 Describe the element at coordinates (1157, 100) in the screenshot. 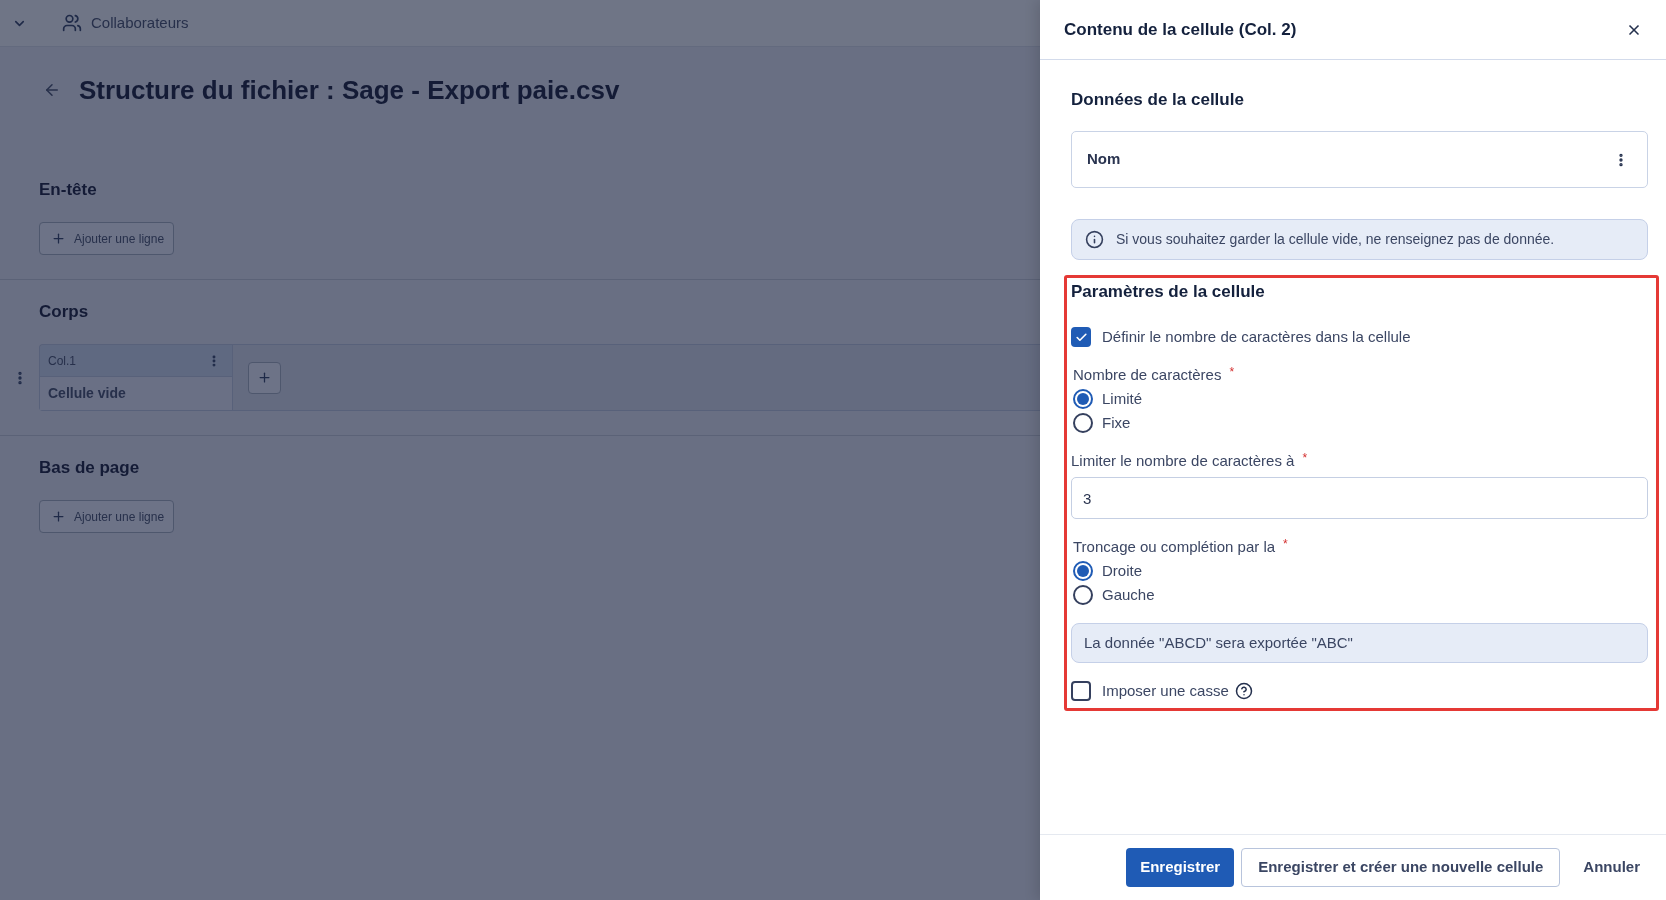

I see `section-heading: Données de la cellule` at that location.